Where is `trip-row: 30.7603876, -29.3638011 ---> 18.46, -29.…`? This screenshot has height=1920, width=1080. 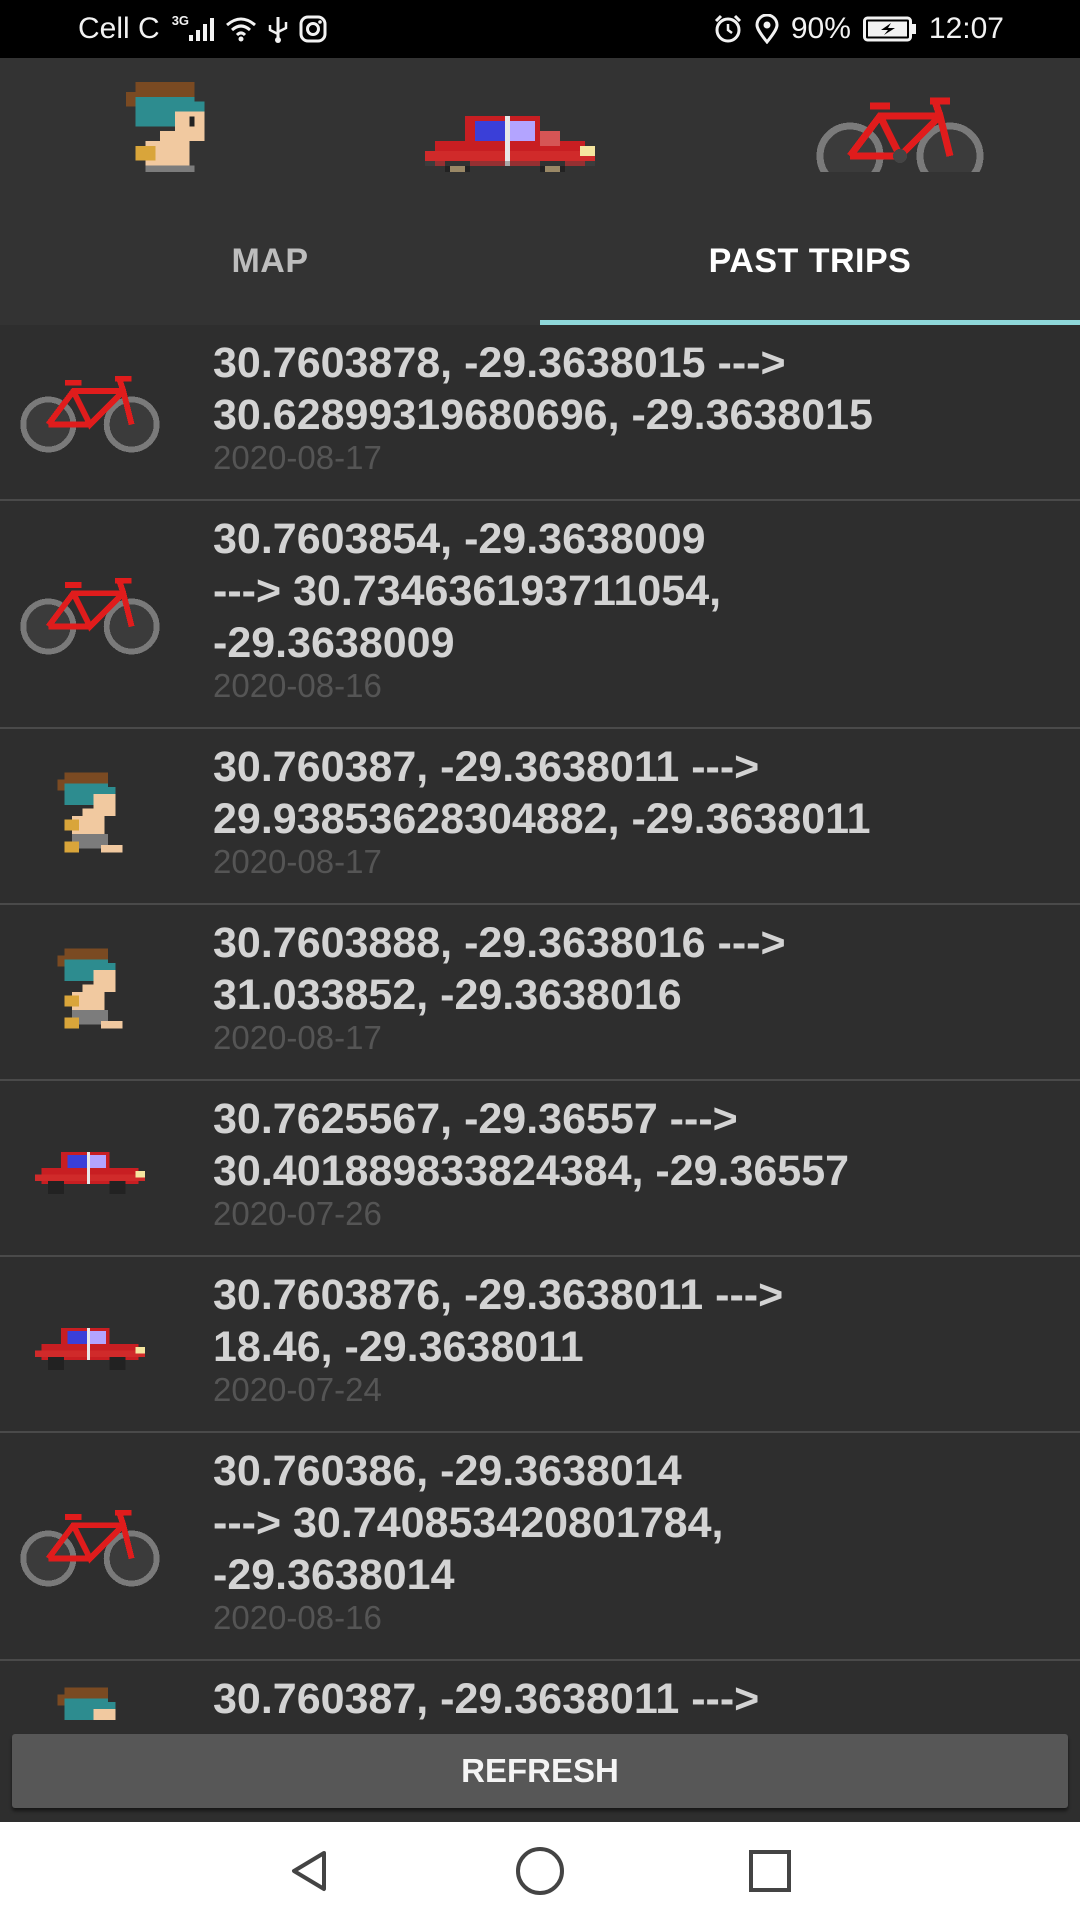
trip-row: 30.7603876, -29.3638011 ---> 18.46, -29.… is located at coordinates (540, 1345).